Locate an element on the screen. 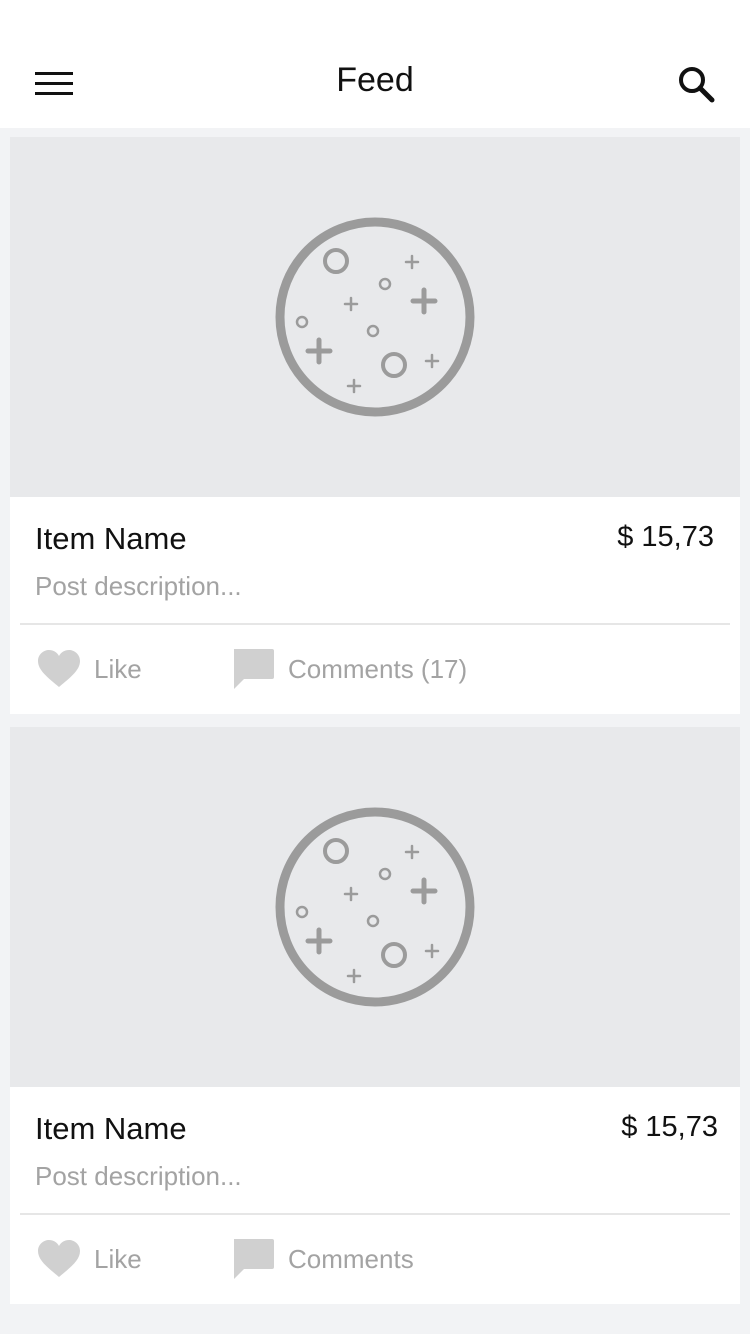 The width and height of the screenshot is (750, 1334). hamburger-menu-icon is located at coordinates (54, 83).